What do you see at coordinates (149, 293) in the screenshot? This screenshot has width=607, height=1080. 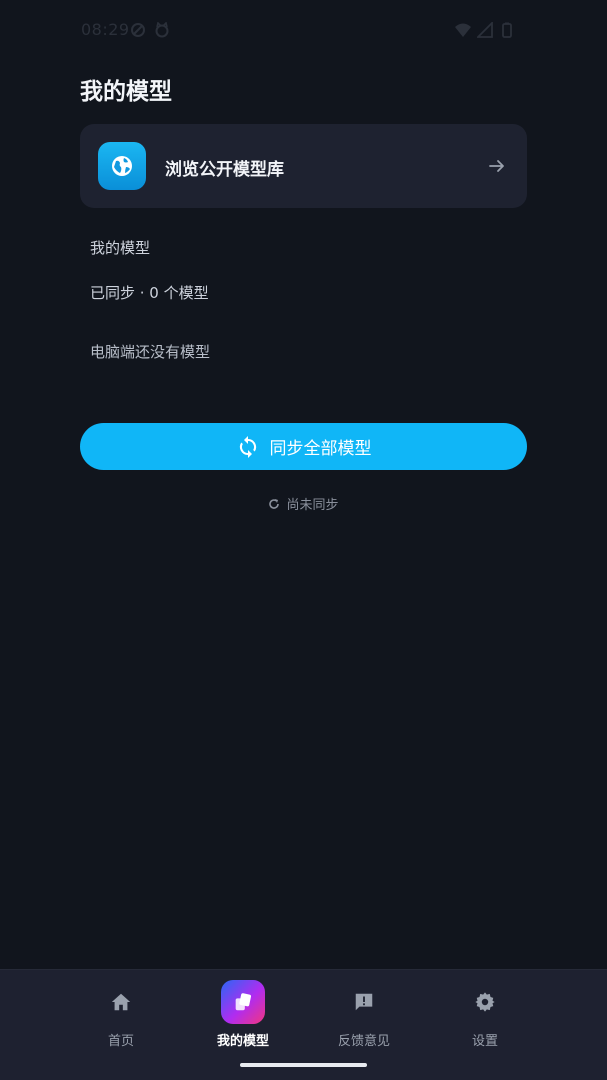 I see `synced-model-count: 已同步 · 0 个模型` at bounding box center [149, 293].